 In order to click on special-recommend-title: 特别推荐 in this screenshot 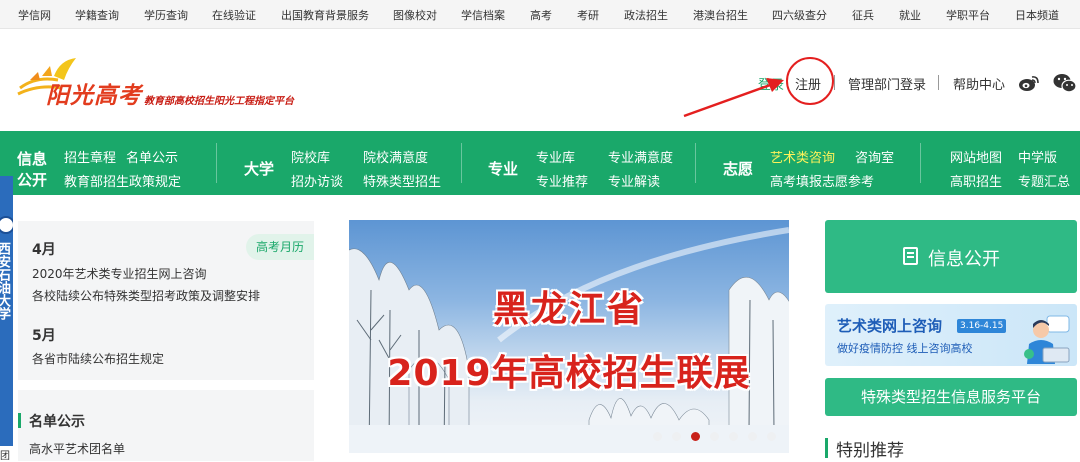, I will do `click(870, 451)`.